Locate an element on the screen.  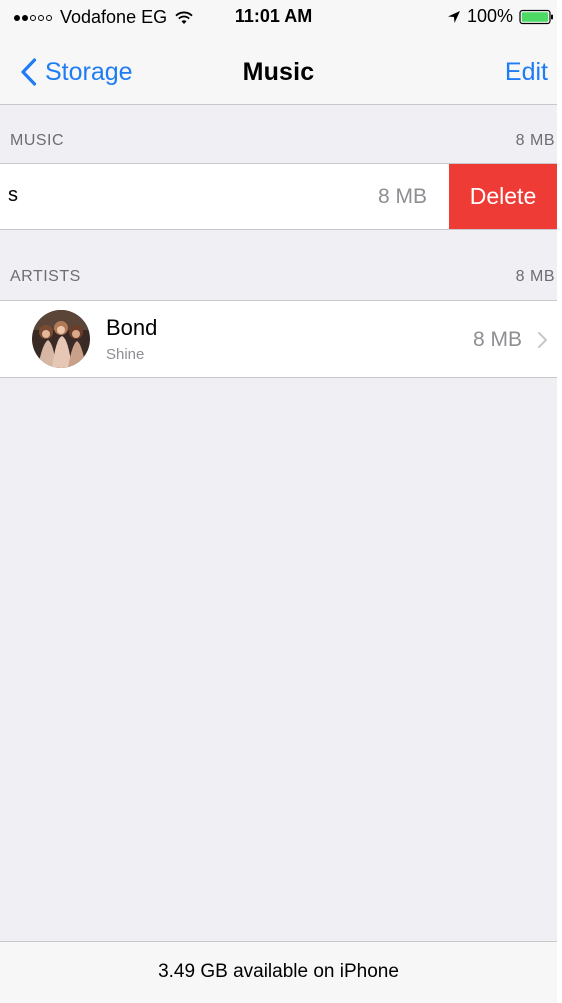
section-title: ARTISTS is located at coordinates (45, 276).